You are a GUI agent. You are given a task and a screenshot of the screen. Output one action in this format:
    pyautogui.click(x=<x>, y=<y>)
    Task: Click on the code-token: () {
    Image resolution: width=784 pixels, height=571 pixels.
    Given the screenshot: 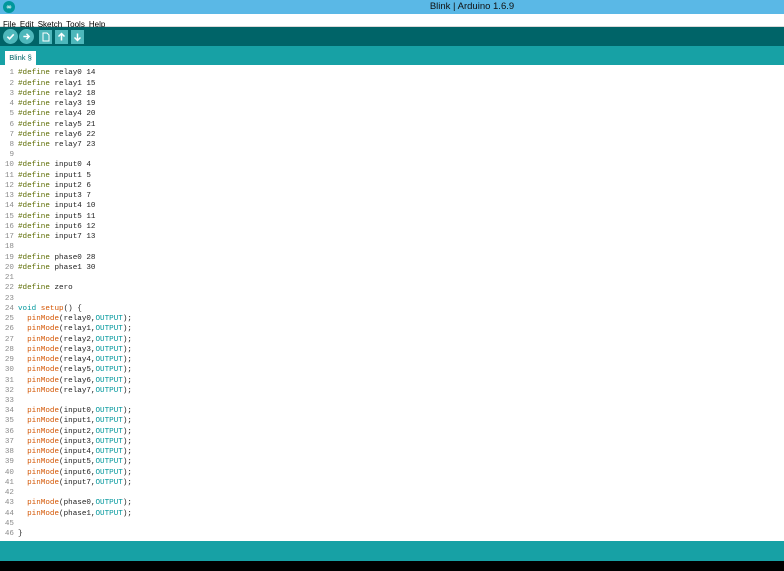 What is the action you would take?
    pyautogui.click(x=72, y=308)
    